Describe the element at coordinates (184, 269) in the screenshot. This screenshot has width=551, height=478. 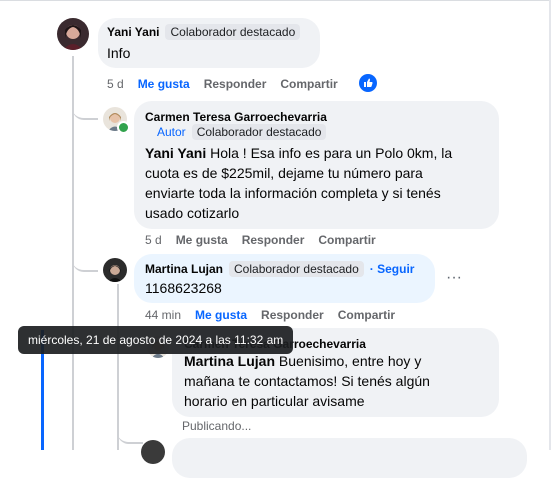
I see `author-name: Martina Lujan` at that location.